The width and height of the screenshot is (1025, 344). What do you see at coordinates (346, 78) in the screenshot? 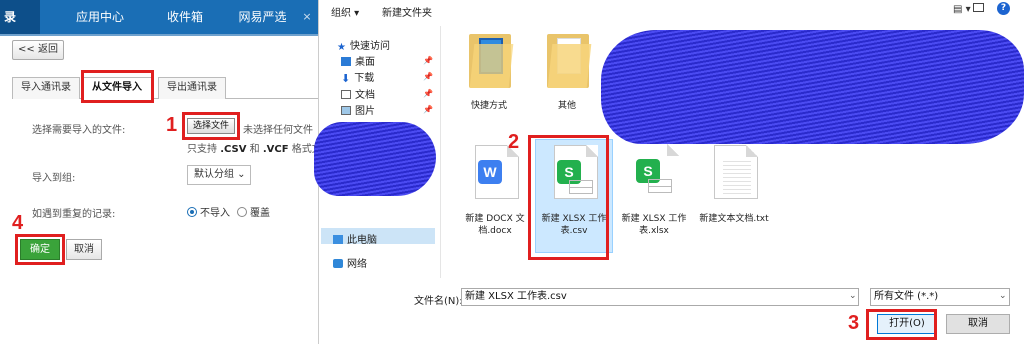
I see `download-arrow-icon: ⬇` at bounding box center [346, 78].